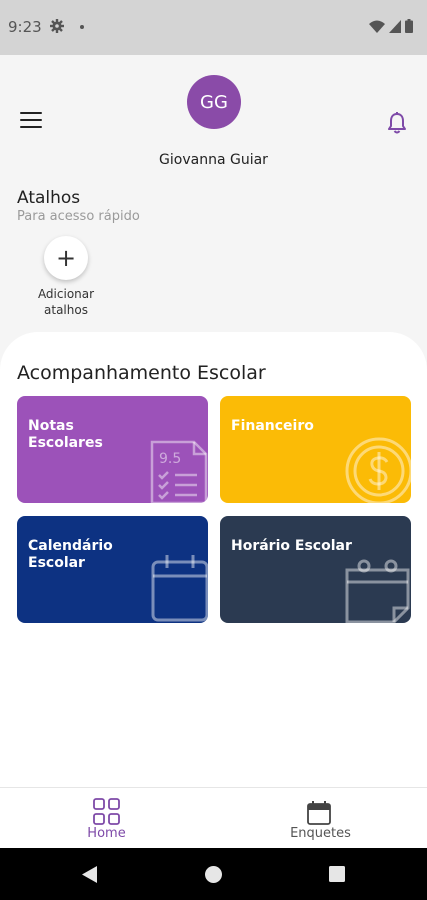  What do you see at coordinates (112, 449) in the screenshot?
I see `card-grades: Notas Escolares 9.5` at bounding box center [112, 449].